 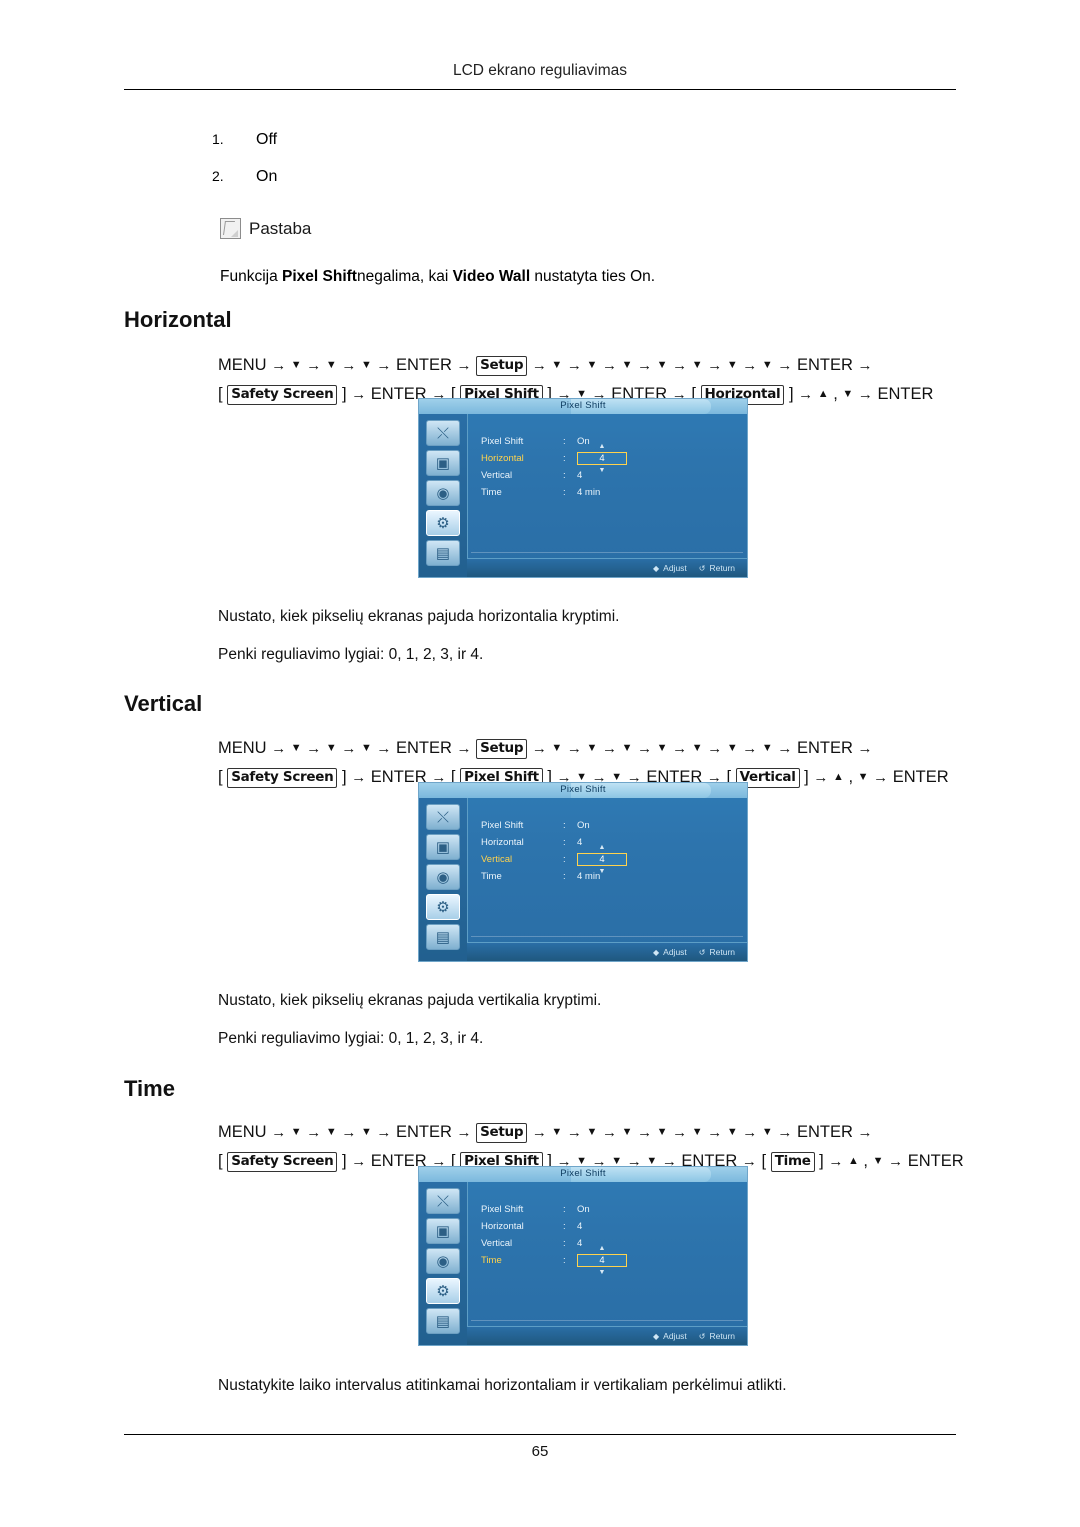 I want to click on osd-menu-row: Vertical:4, so click(x=554, y=859).